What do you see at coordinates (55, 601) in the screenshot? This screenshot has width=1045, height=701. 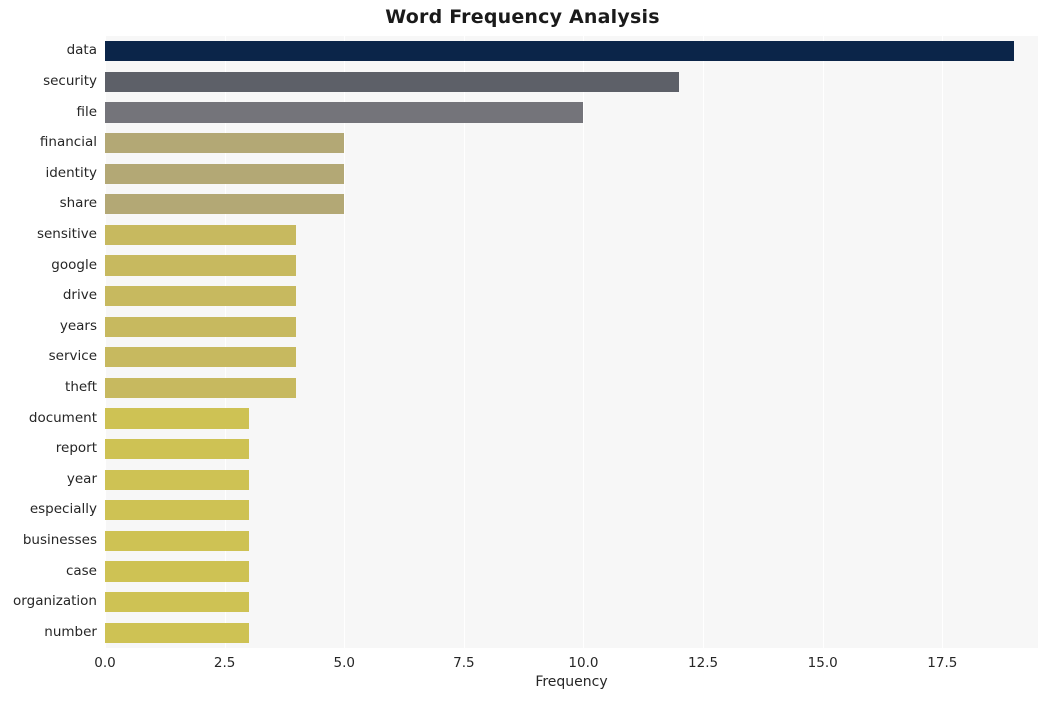 I see `y-tick-label: organization` at bounding box center [55, 601].